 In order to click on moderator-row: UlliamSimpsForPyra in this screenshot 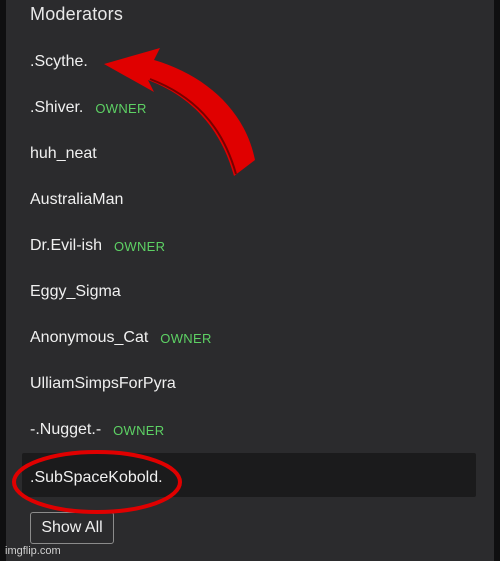, I will do `click(109, 384)`.